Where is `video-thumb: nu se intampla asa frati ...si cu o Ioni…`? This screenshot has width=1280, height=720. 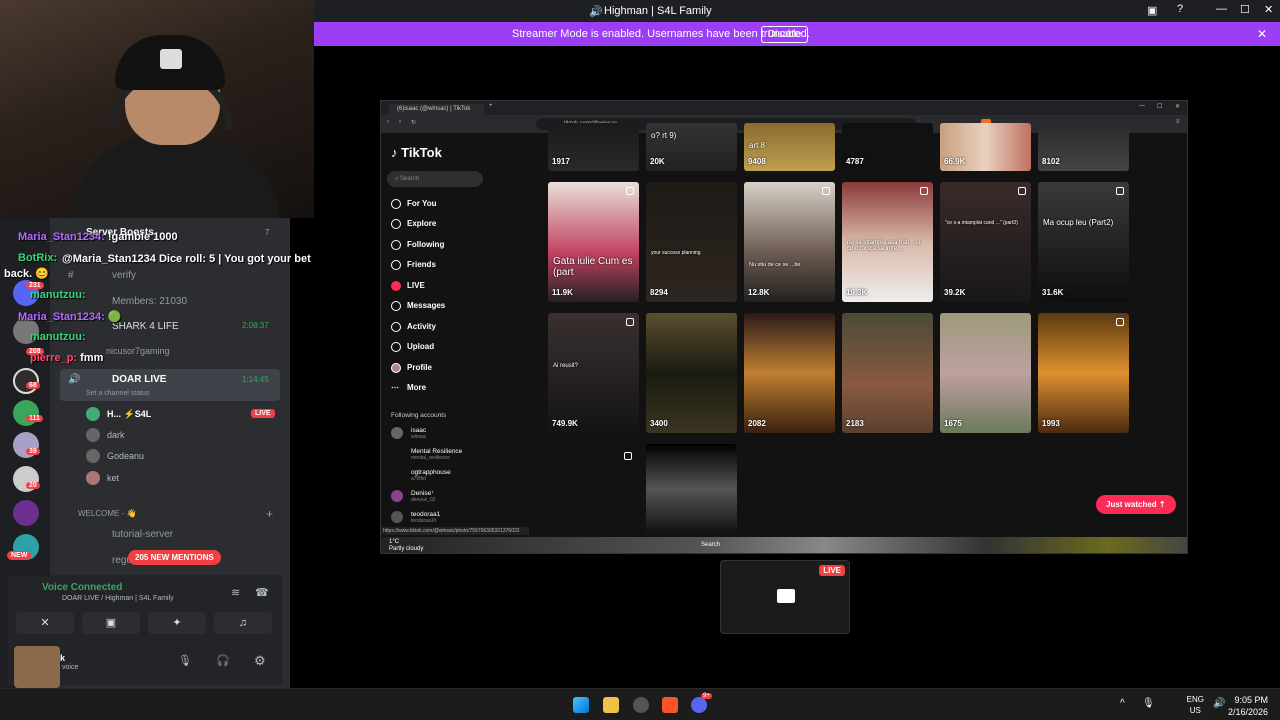
video-thumb: nu se intampla asa frati ...si cu o Ioni… is located at coordinates (887, 242).